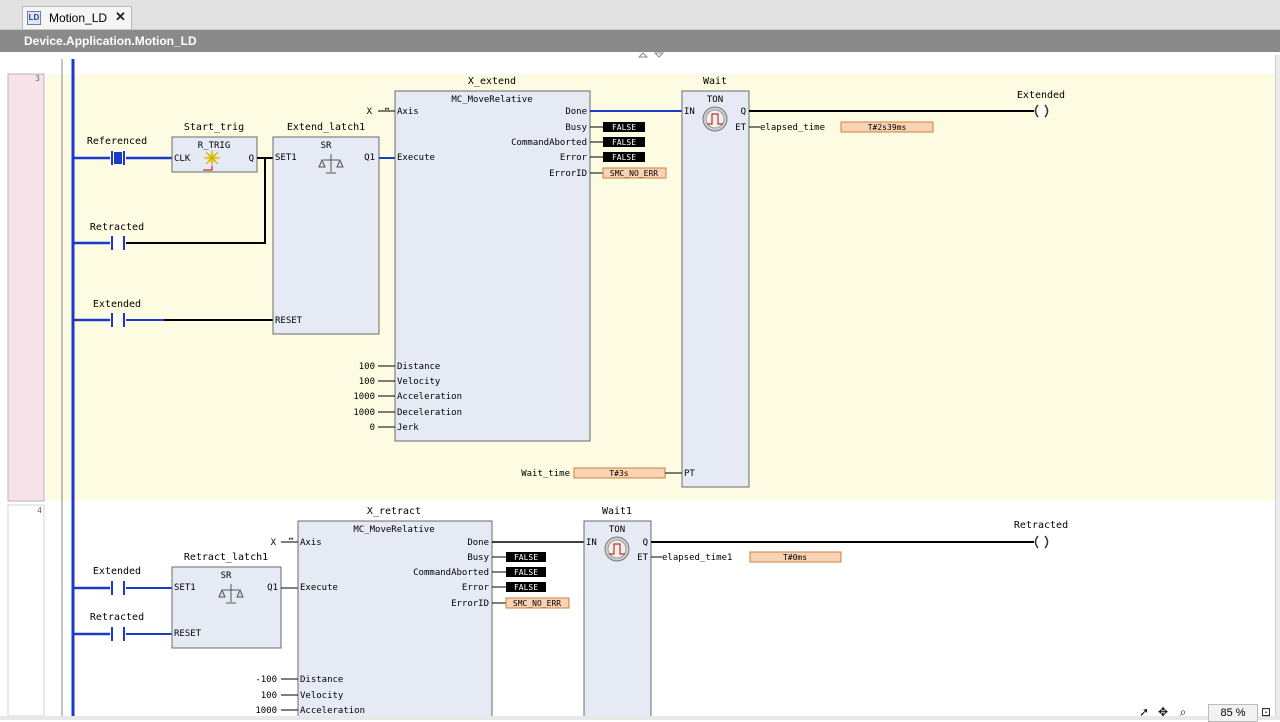  I want to click on x-extend-busy-value: FALSE, so click(624, 127).